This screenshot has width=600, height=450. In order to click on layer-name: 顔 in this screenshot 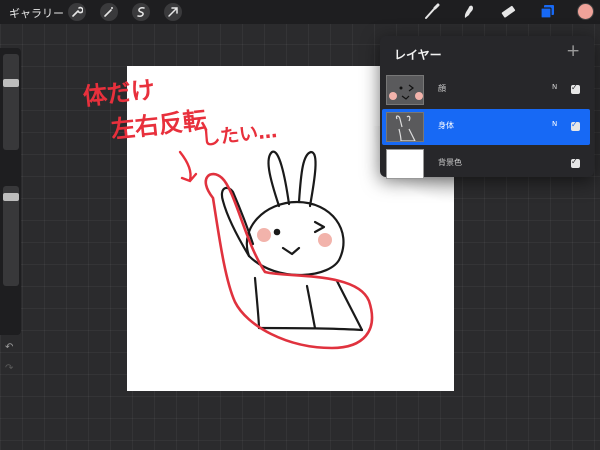, I will do `click(442, 88)`.